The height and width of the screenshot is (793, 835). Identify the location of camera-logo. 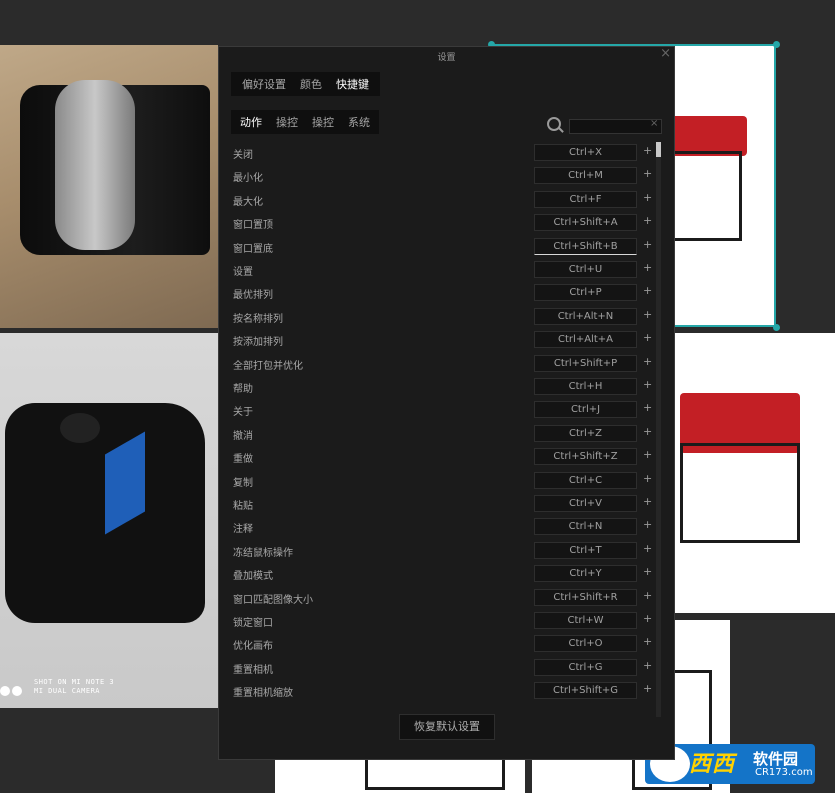
(11, 691).